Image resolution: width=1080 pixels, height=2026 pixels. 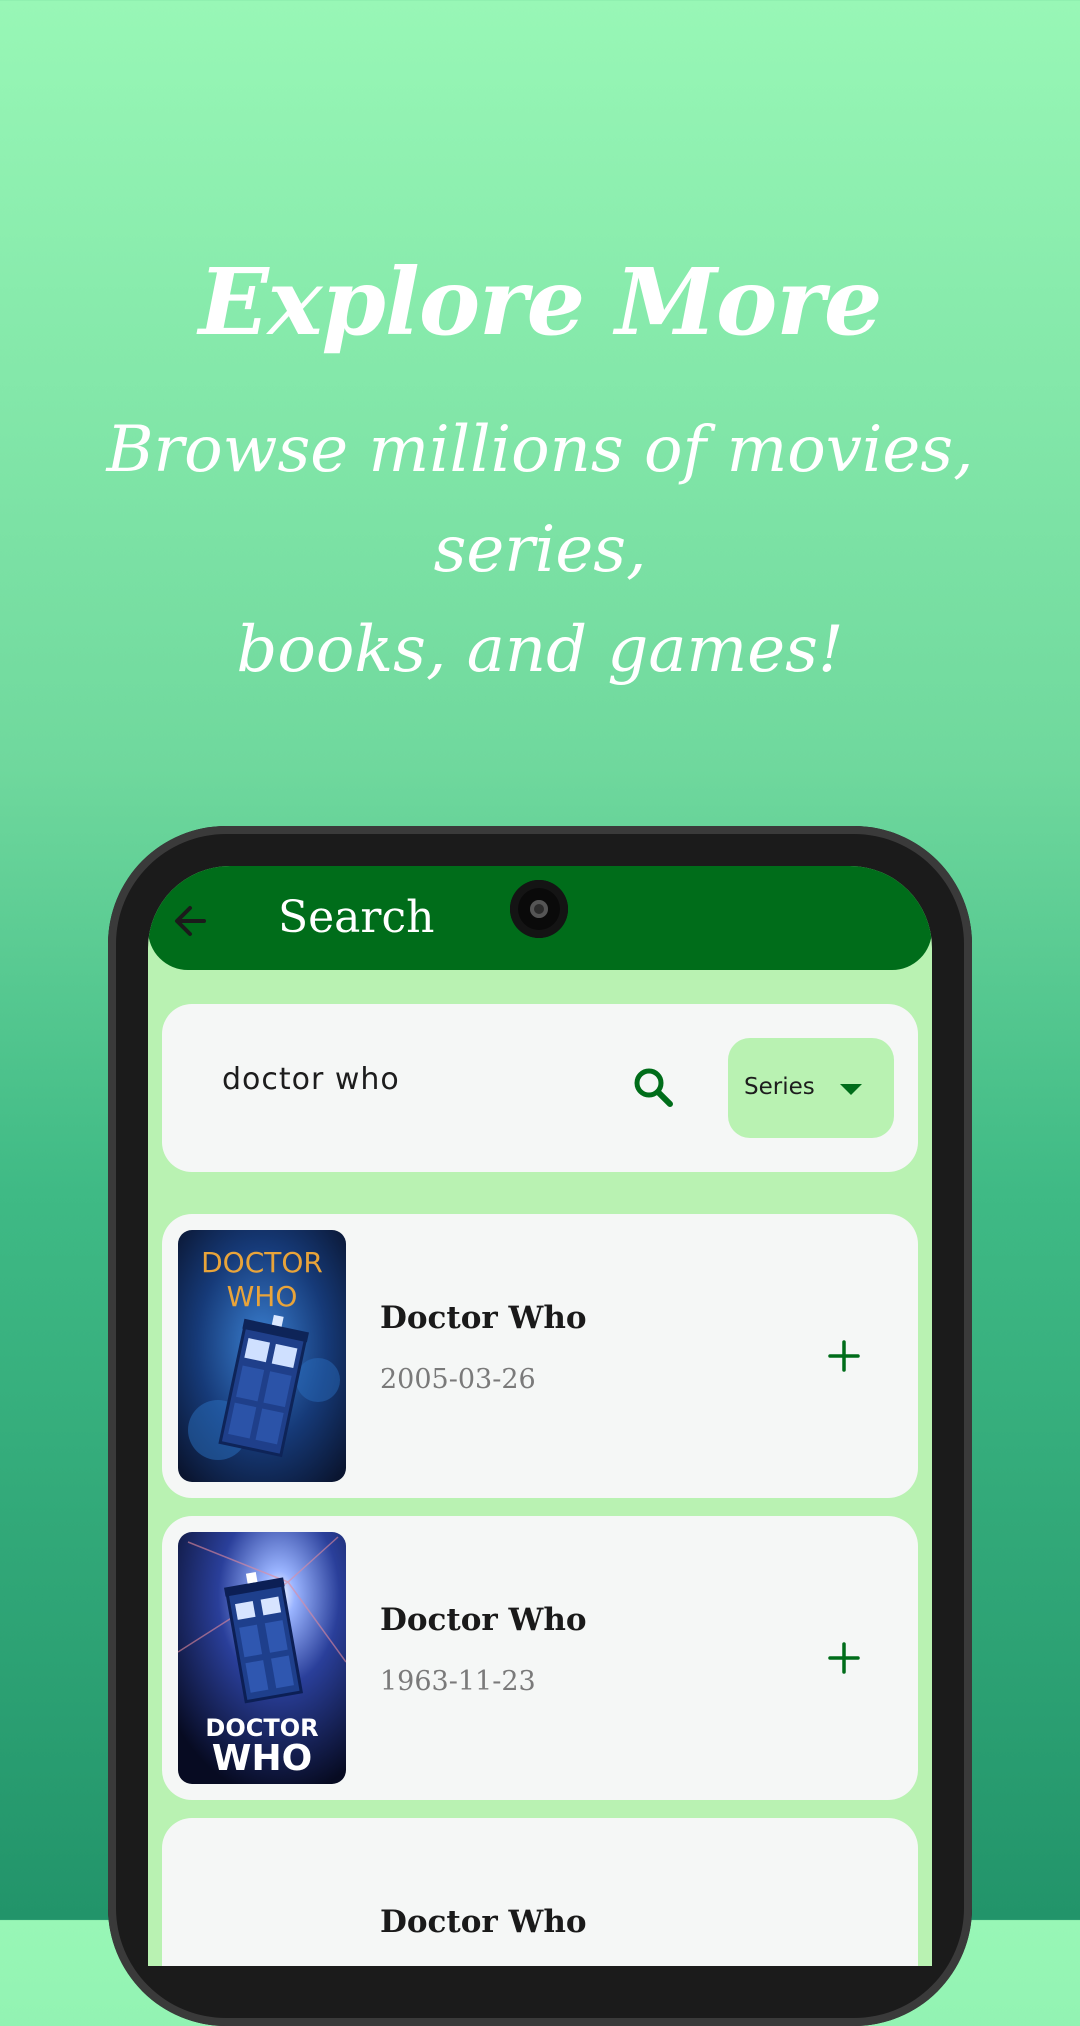 What do you see at coordinates (540, 1892) in the screenshot?
I see `result-card: Doctor Who` at bounding box center [540, 1892].